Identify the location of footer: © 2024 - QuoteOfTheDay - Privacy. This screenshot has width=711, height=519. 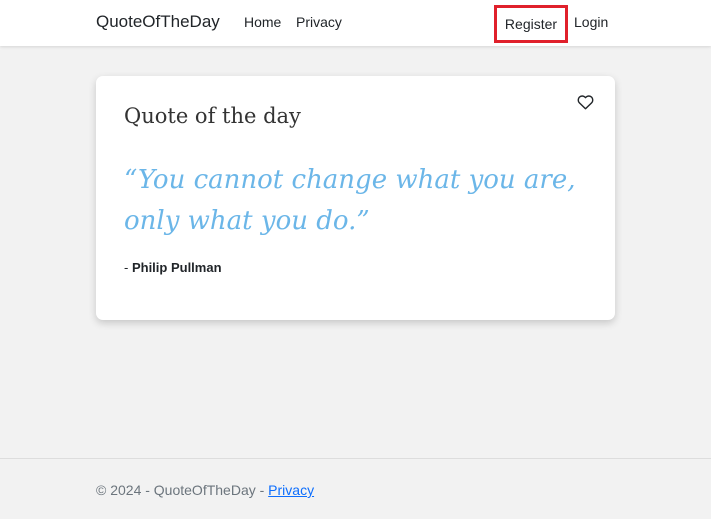
(355, 488).